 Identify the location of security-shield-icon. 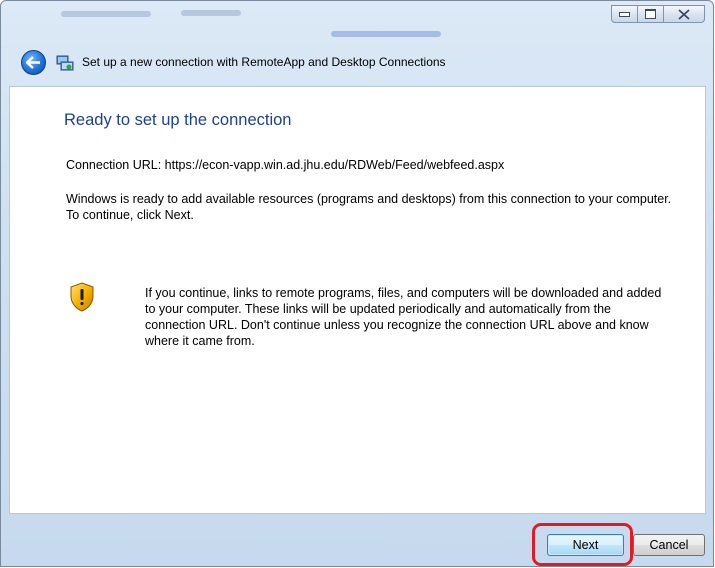
(82, 297).